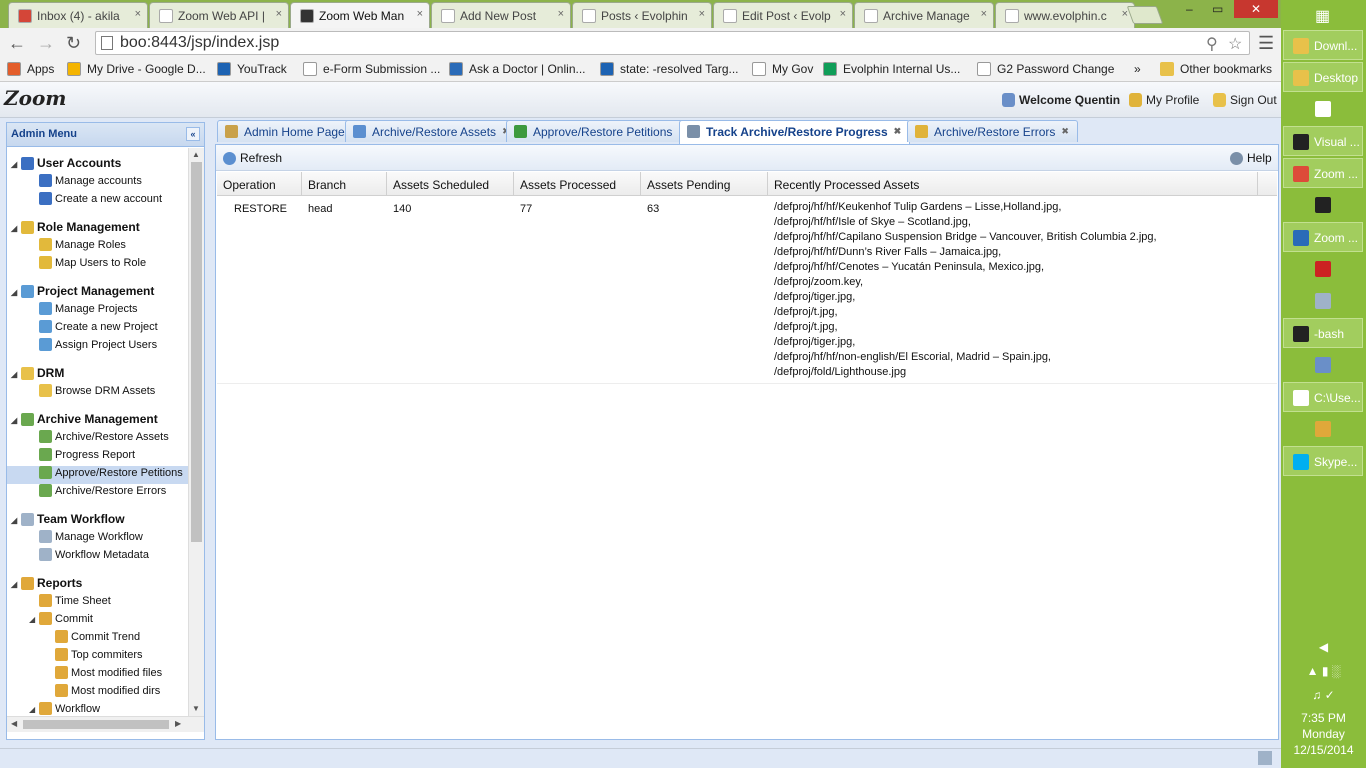 Image resolution: width=1366 pixels, height=768 pixels. Describe the element at coordinates (82, 247) in the screenshot. I see `tree-item-manage-roles: Manage Roles` at that location.